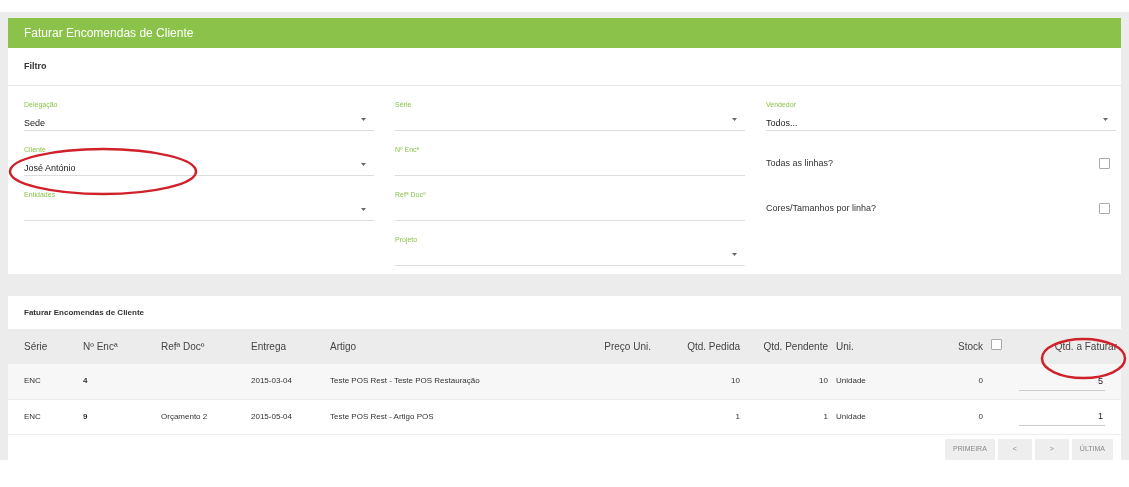  Describe the element at coordinates (85, 381) in the screenshot. I see `table-cell: 4` at that location.